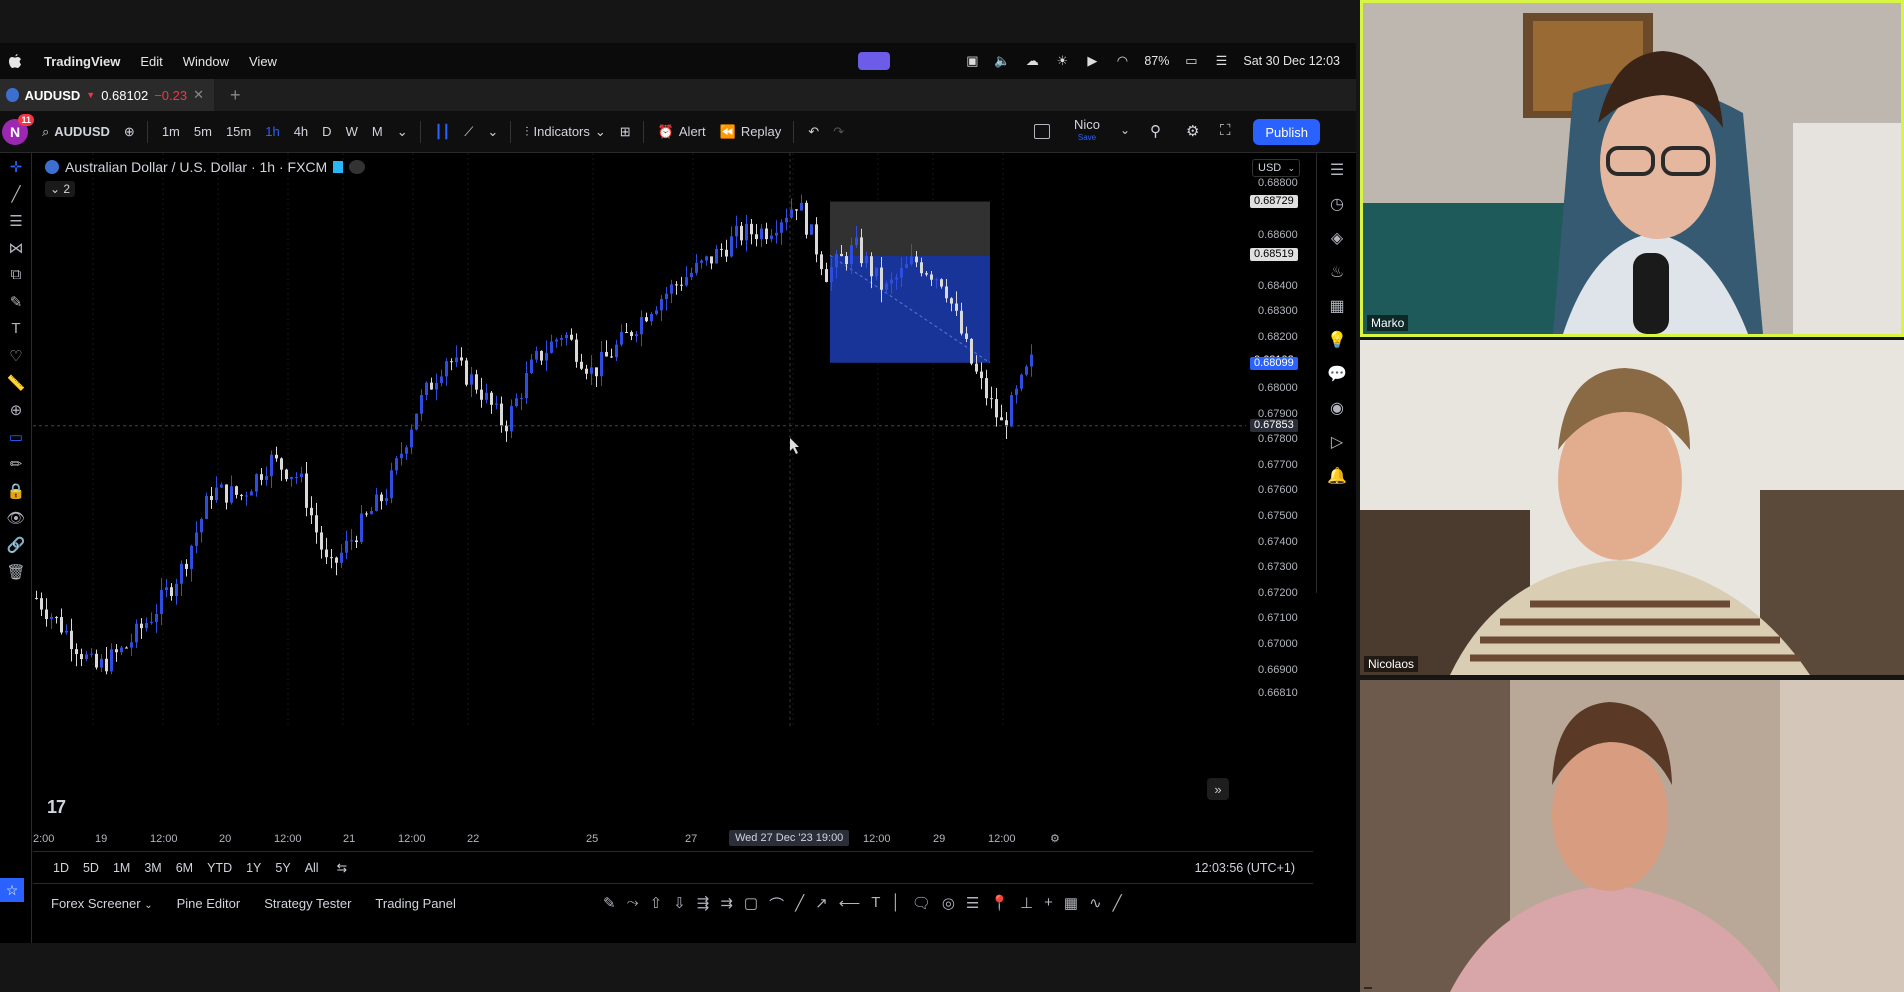  Describe the element at coordinates (16, 544) in the screenshot. I see `link-icon: 🔗` at that location.